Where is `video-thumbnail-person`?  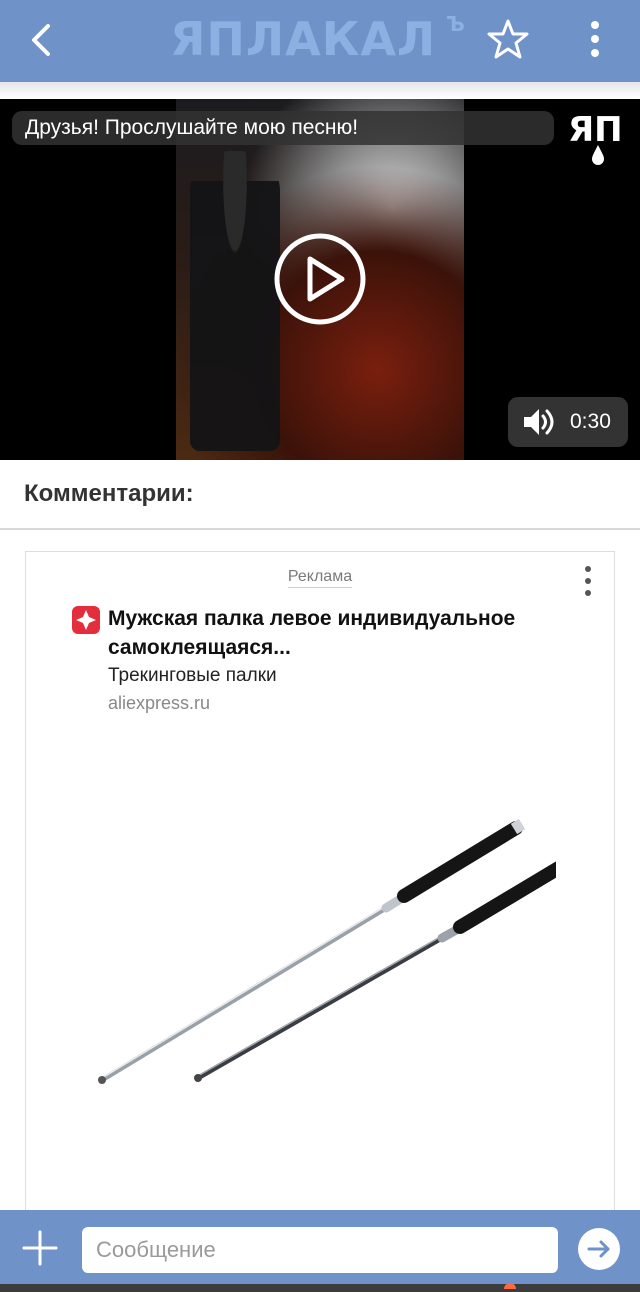
video-thumbnail-person is located at coordinates (235, 301).